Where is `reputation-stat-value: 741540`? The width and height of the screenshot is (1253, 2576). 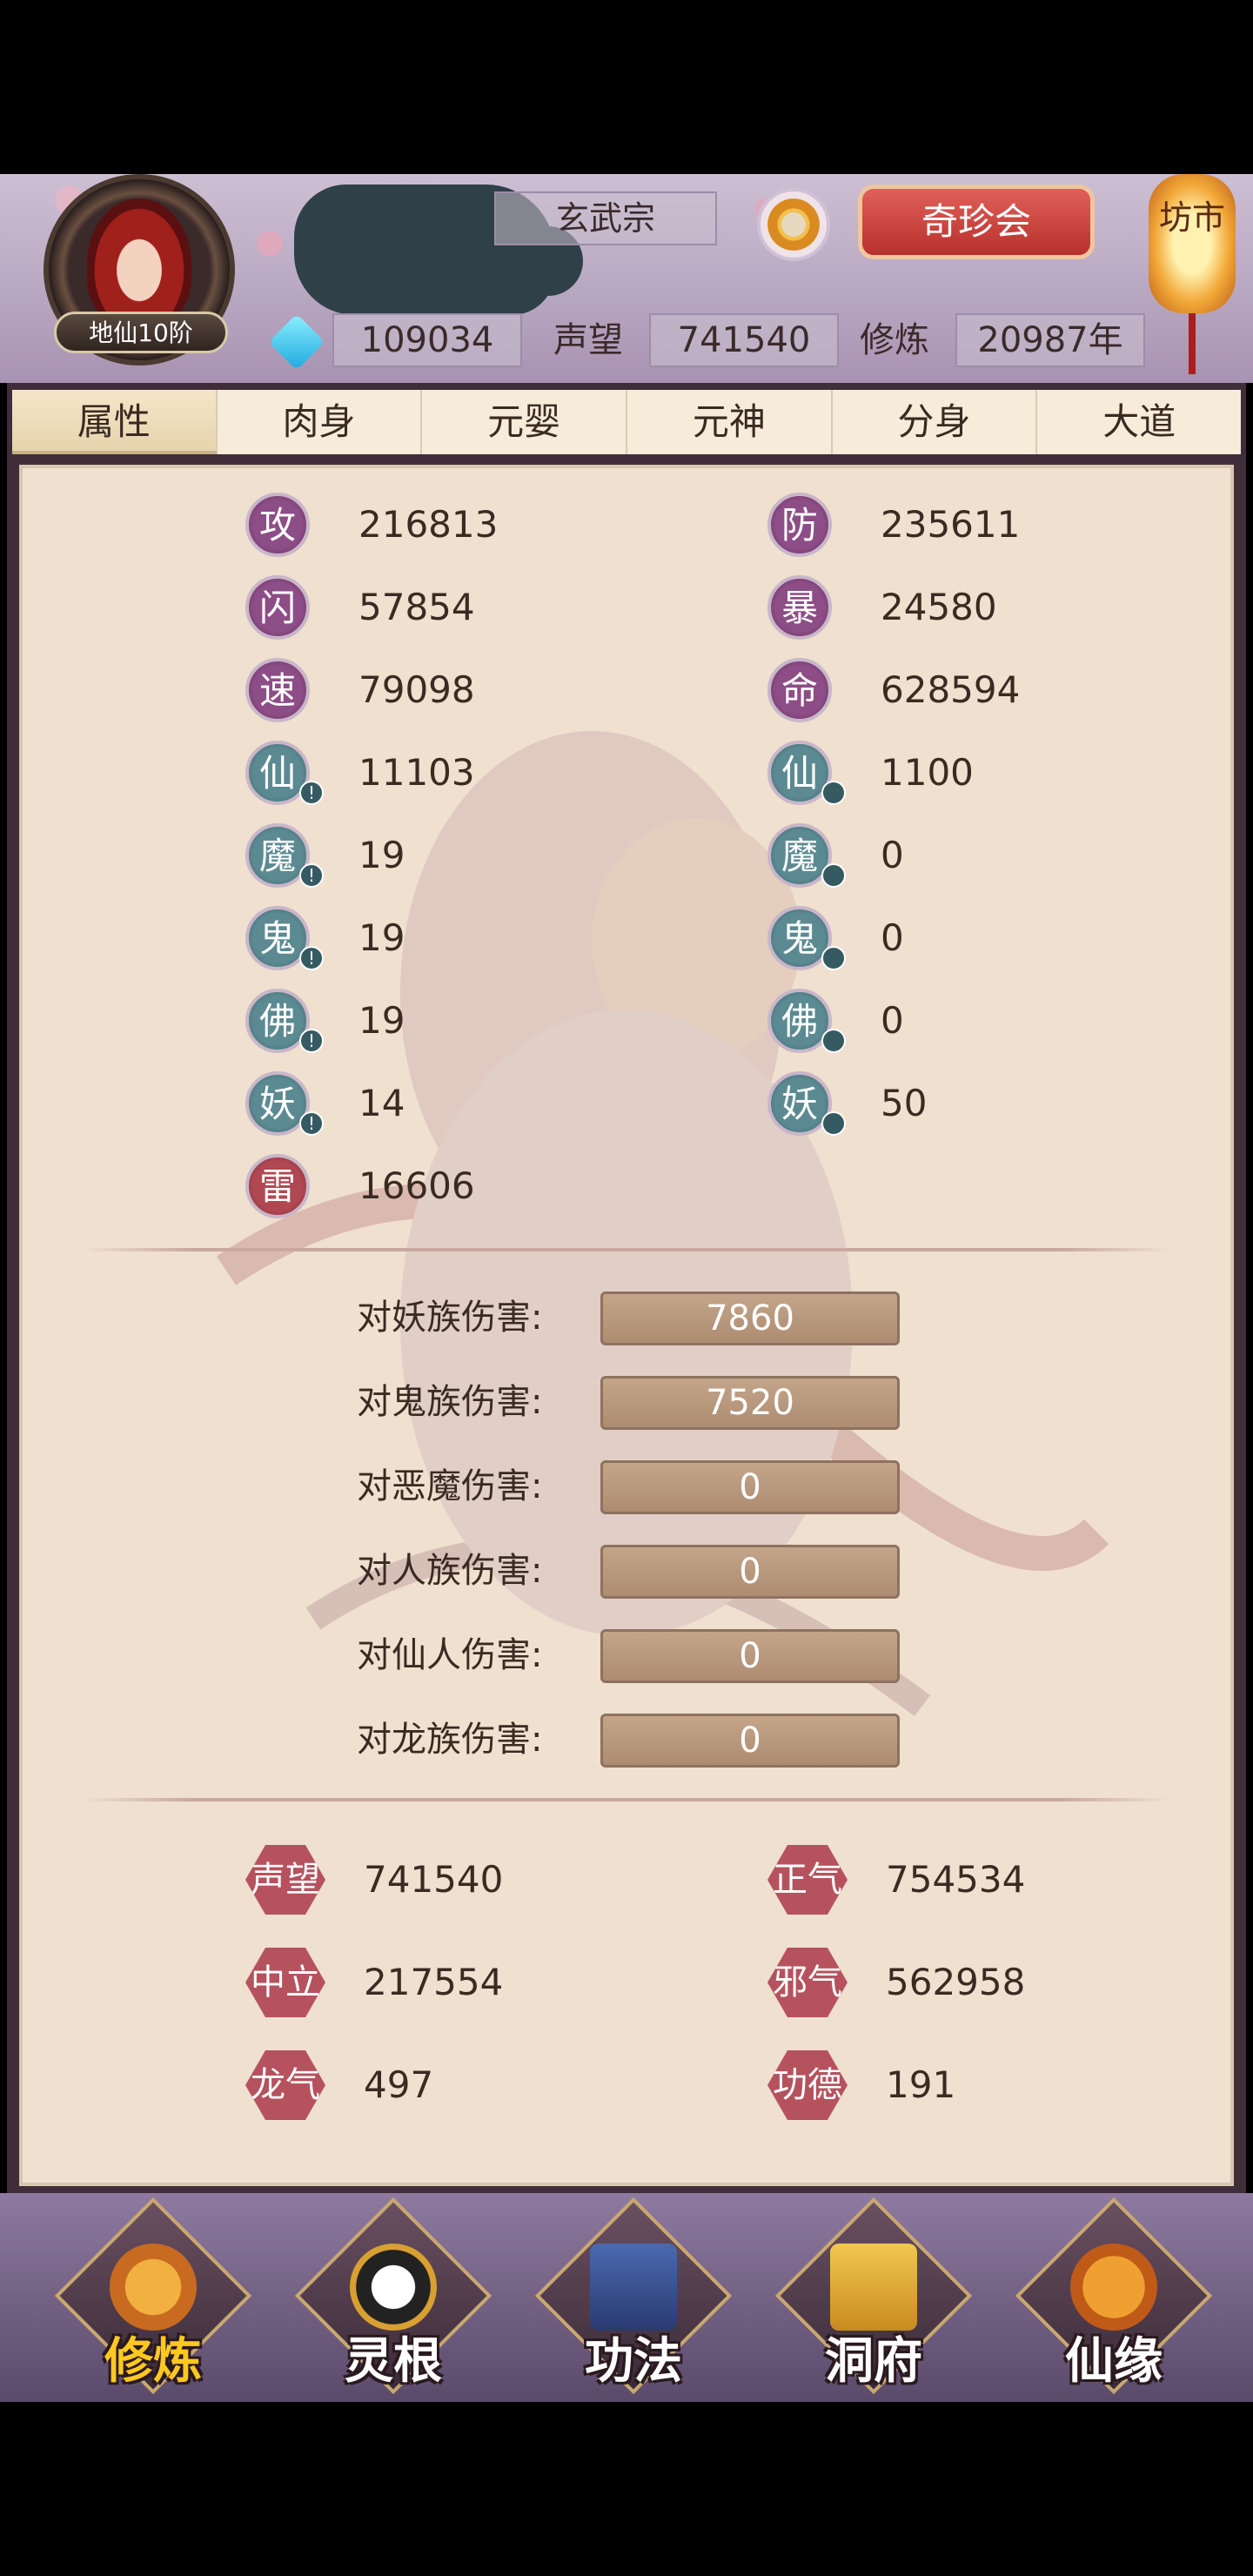 reputation-stat-value: 741540 is located at coordinates (434, 1880).